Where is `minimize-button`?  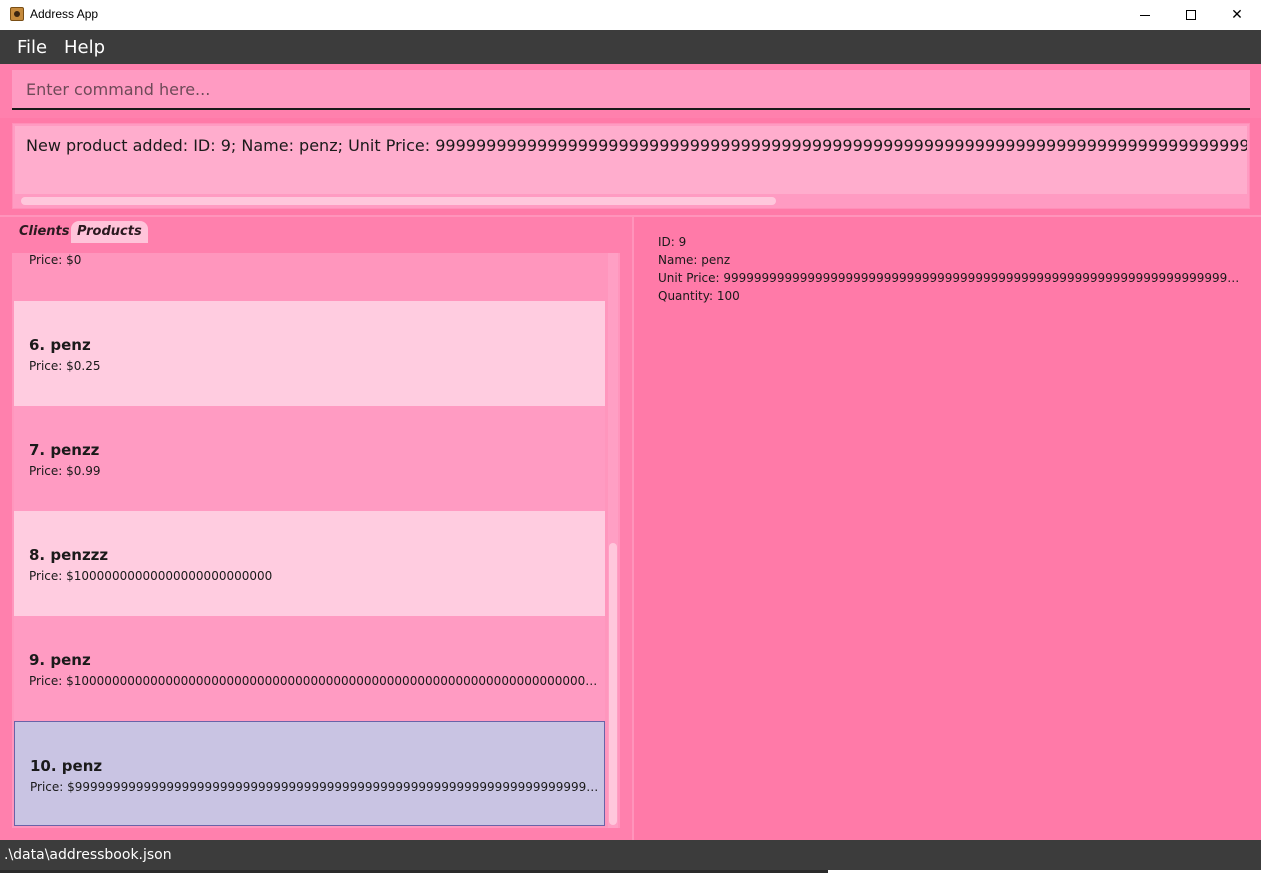 minimize-button is located at coordinates (1145, 15).